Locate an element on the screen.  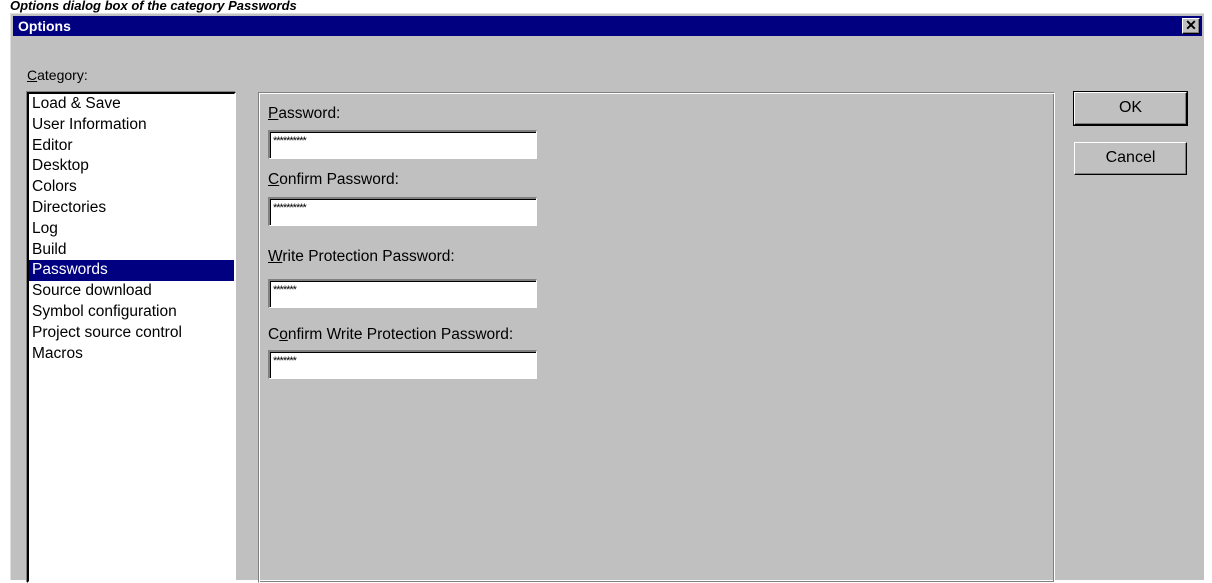
cancel-button: Cancel is located at coordinates (1130, 158).